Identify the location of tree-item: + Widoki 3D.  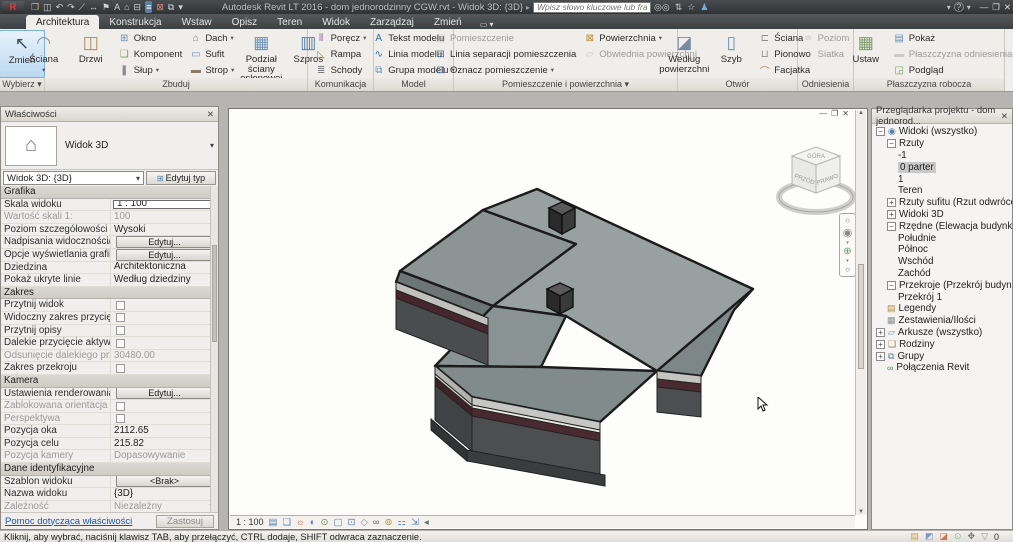
(942, 215).